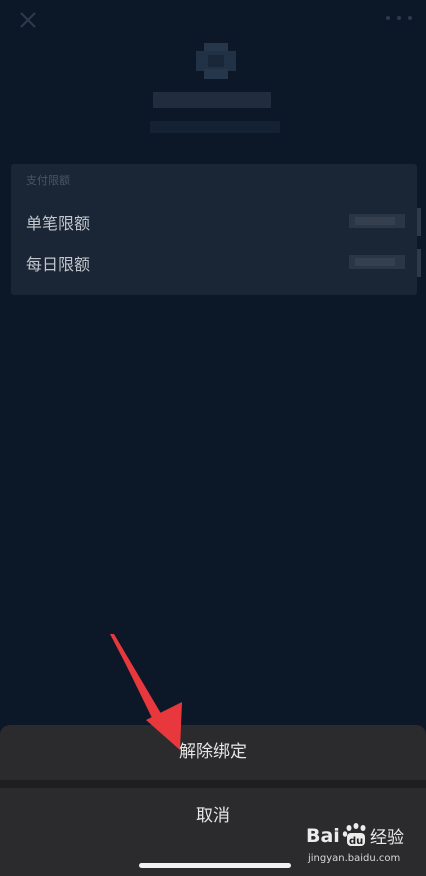 Image resolution: width=426 pixels, height=876 pixels. I want to click on close-icon, so click(28, 20).